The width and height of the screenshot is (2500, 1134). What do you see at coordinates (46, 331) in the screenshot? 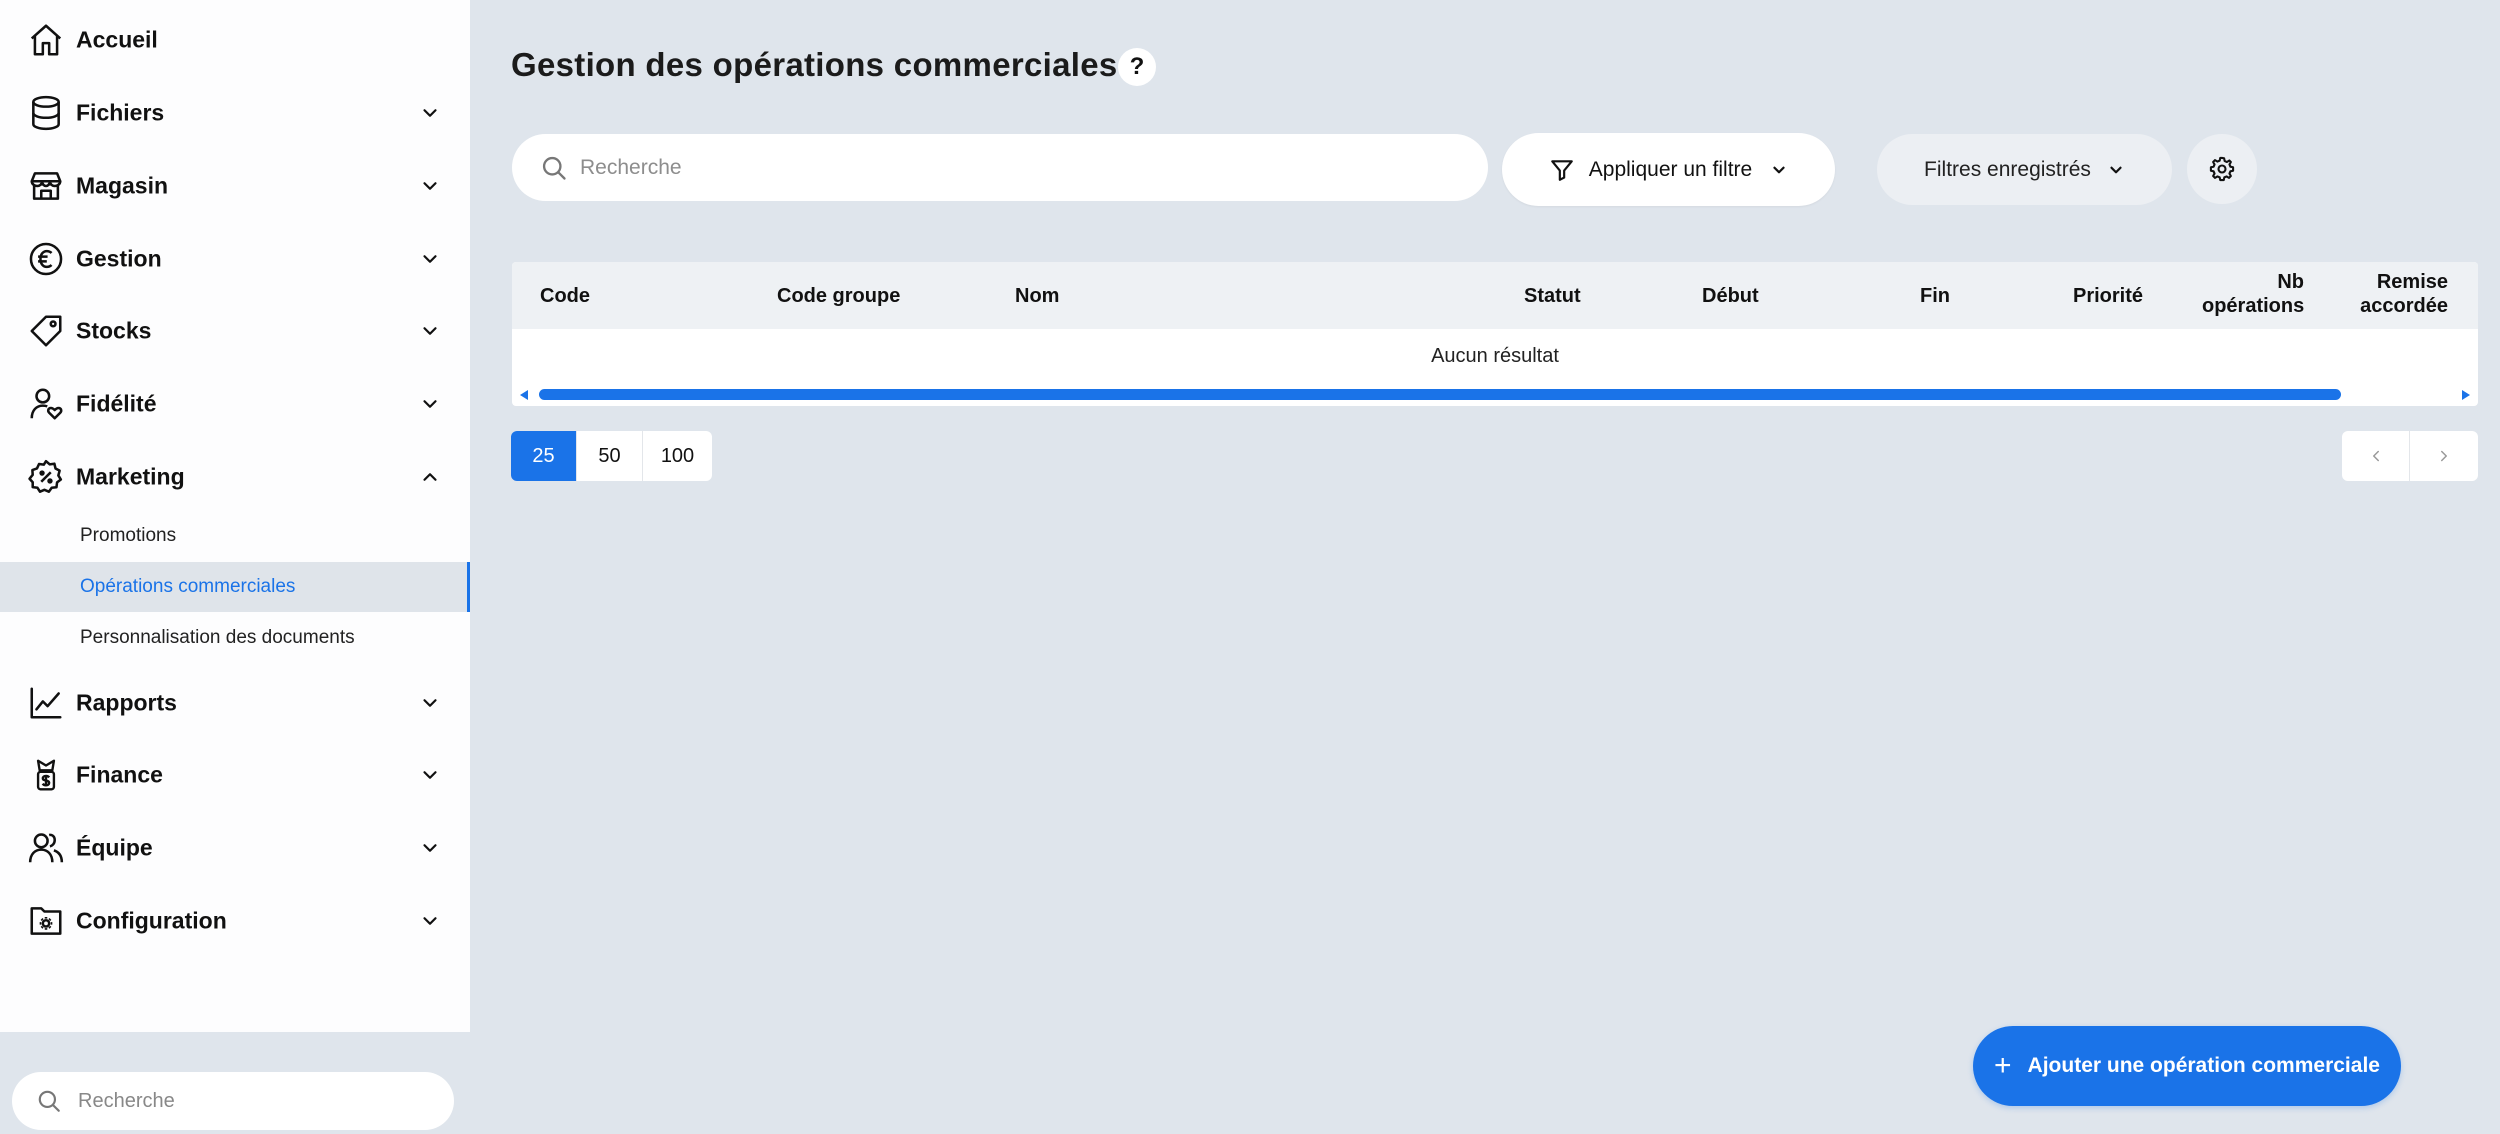
I see `tag-icon` at bounding box center [46, 331].